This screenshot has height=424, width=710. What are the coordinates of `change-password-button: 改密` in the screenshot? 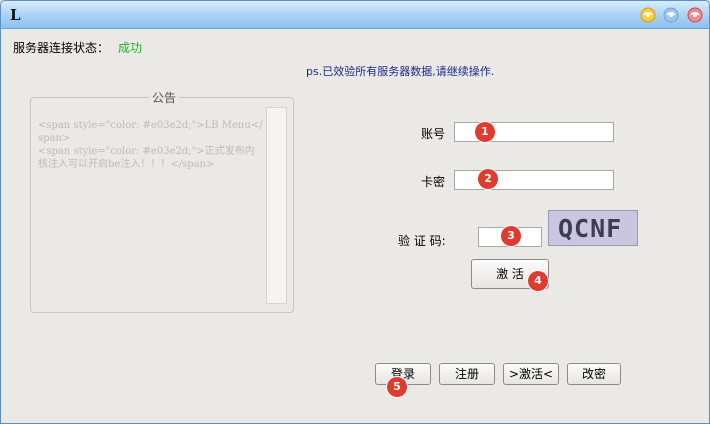 It's located at (594, 374).